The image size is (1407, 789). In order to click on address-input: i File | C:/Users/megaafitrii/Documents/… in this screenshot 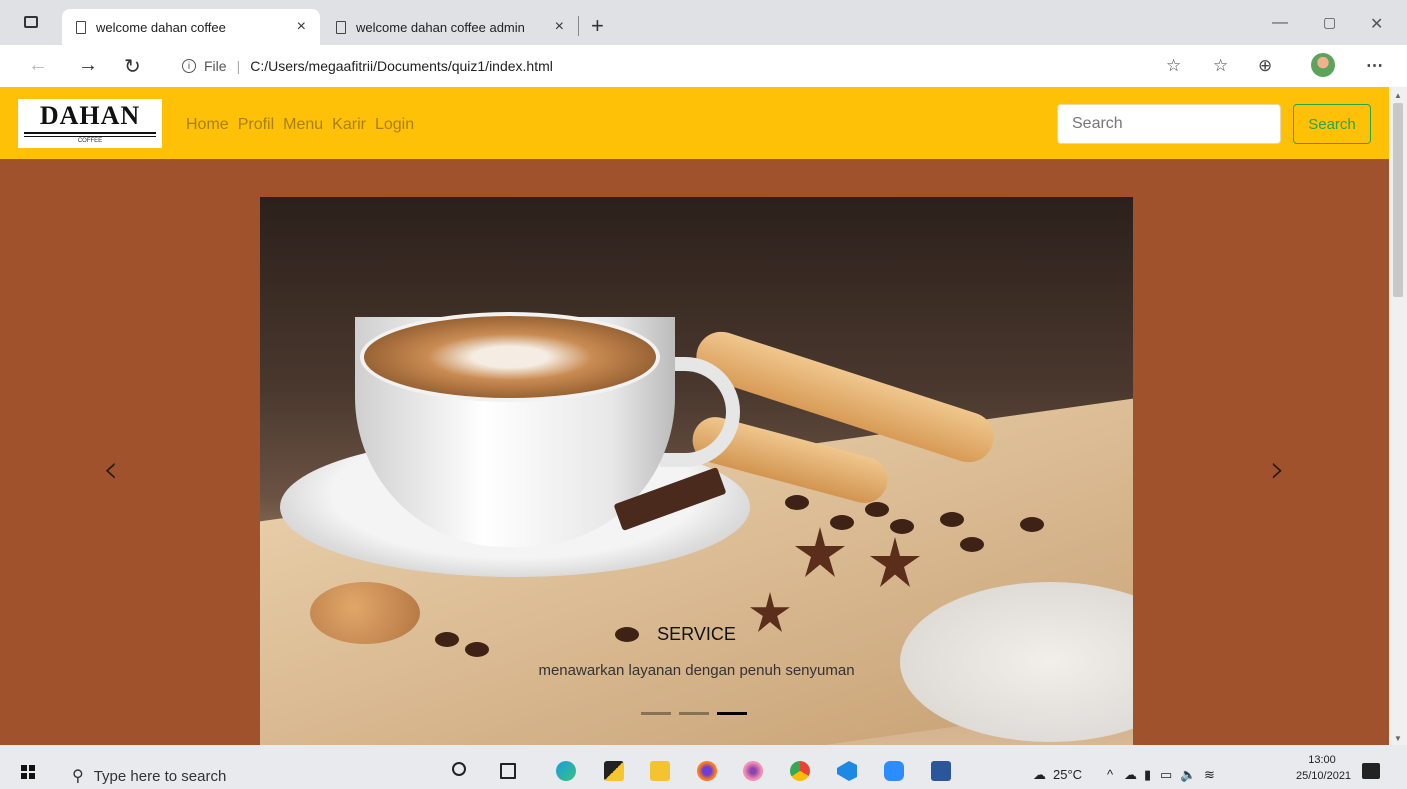, I will do `click(676, 66)`.